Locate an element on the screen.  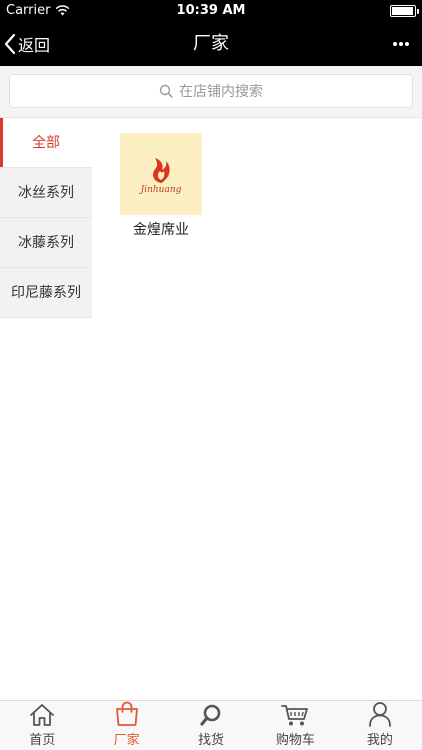
tab-cart: 购物车 is located at coordinates (295, 725).